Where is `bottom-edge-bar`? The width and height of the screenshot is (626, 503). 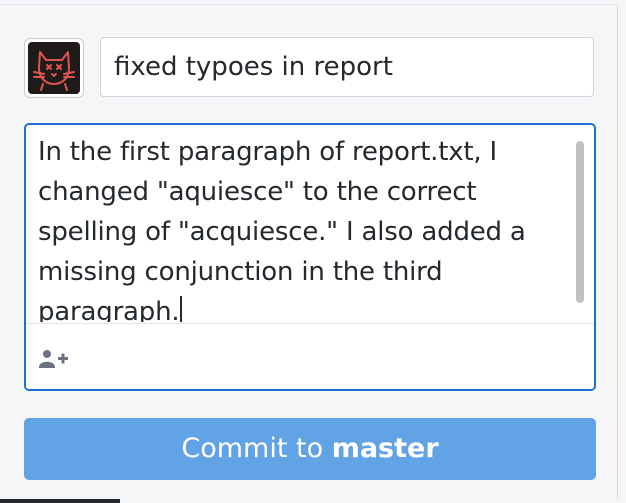 bottom-edge-bar is located at coordinates (60, 501).